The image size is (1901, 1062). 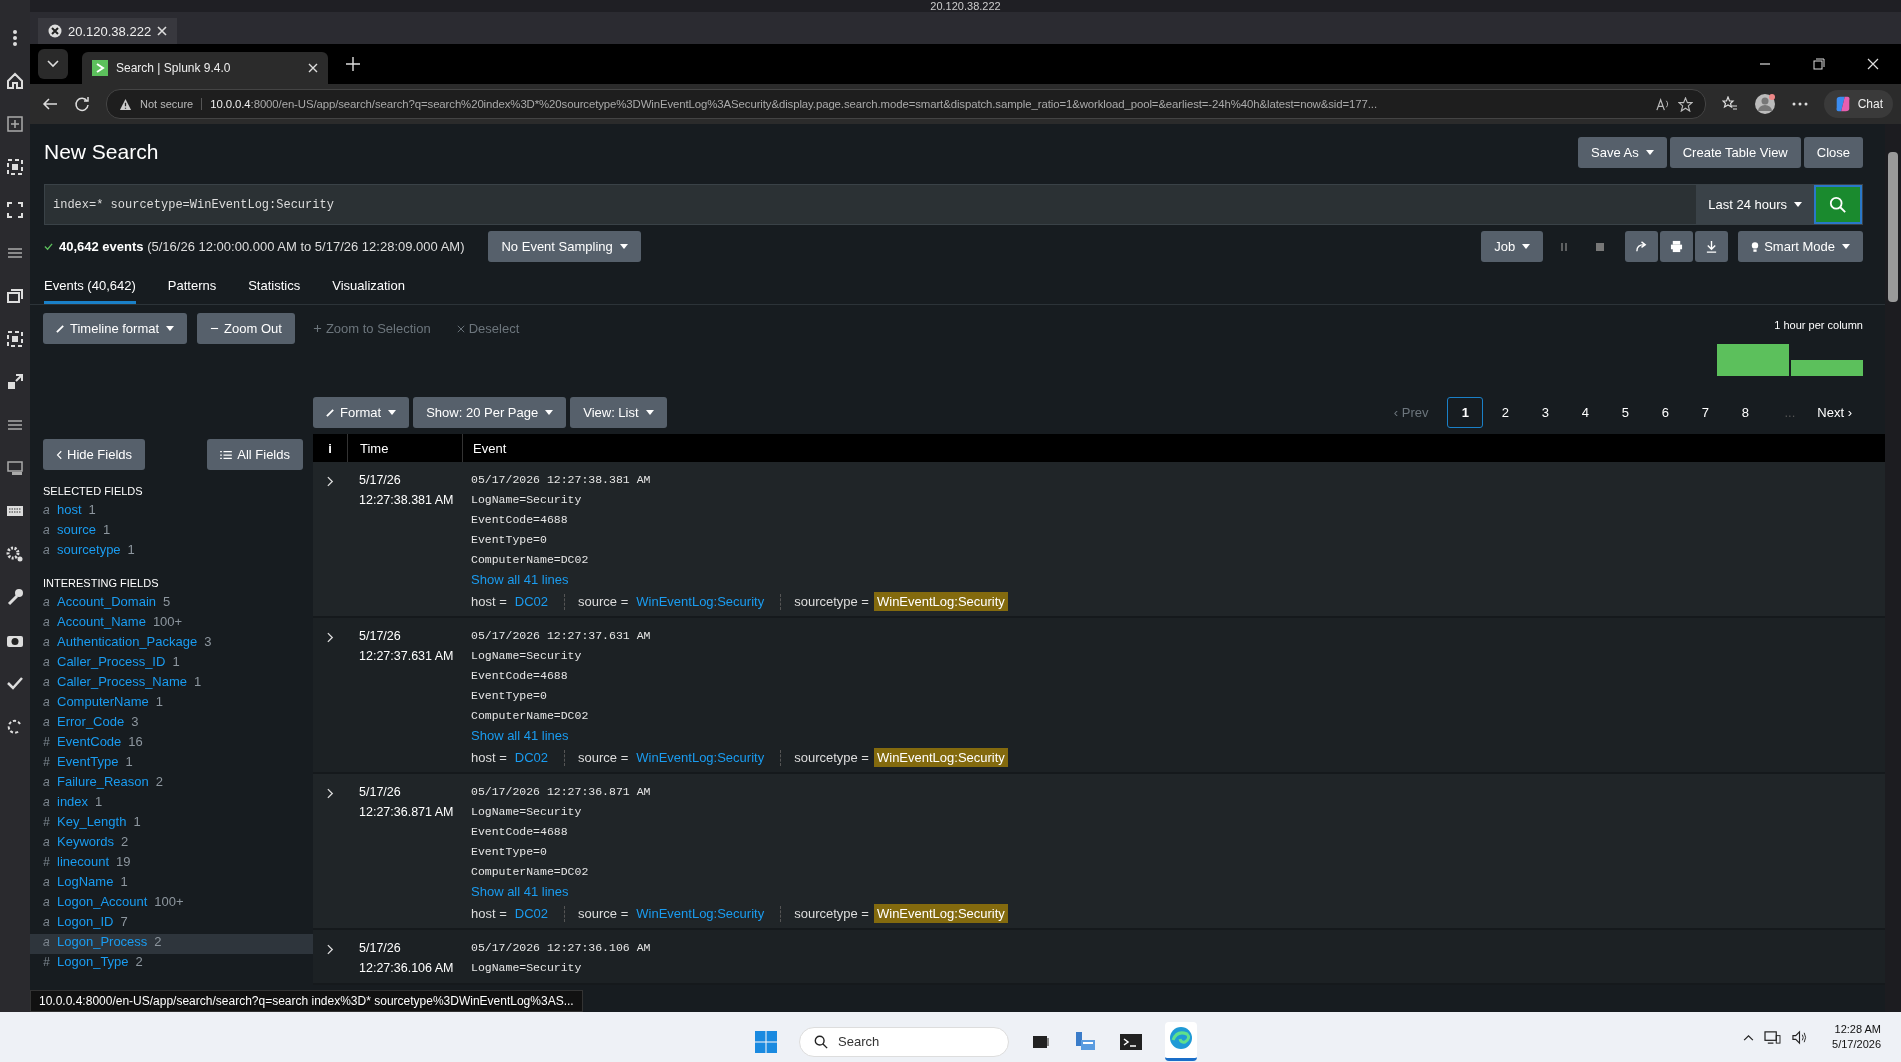 What do you see at coordinates (1512, 246) in the screenshot?
I see `job-dropdown: Job` at bounding box center [1512, 246].